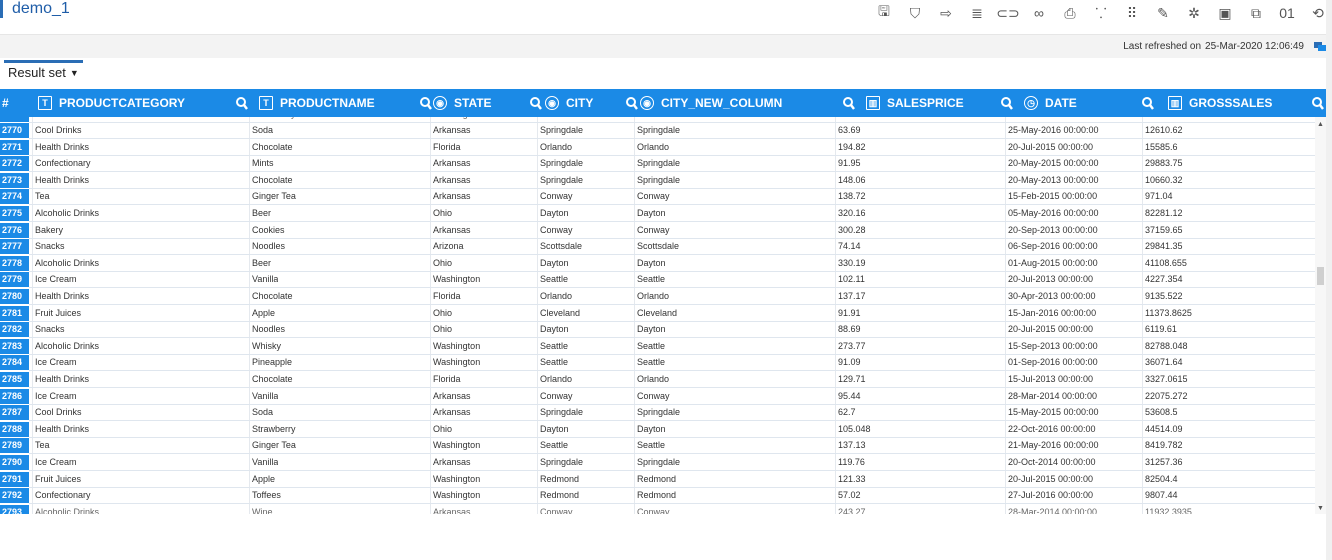  I want to click on comment-icon, so click(1320, 47).